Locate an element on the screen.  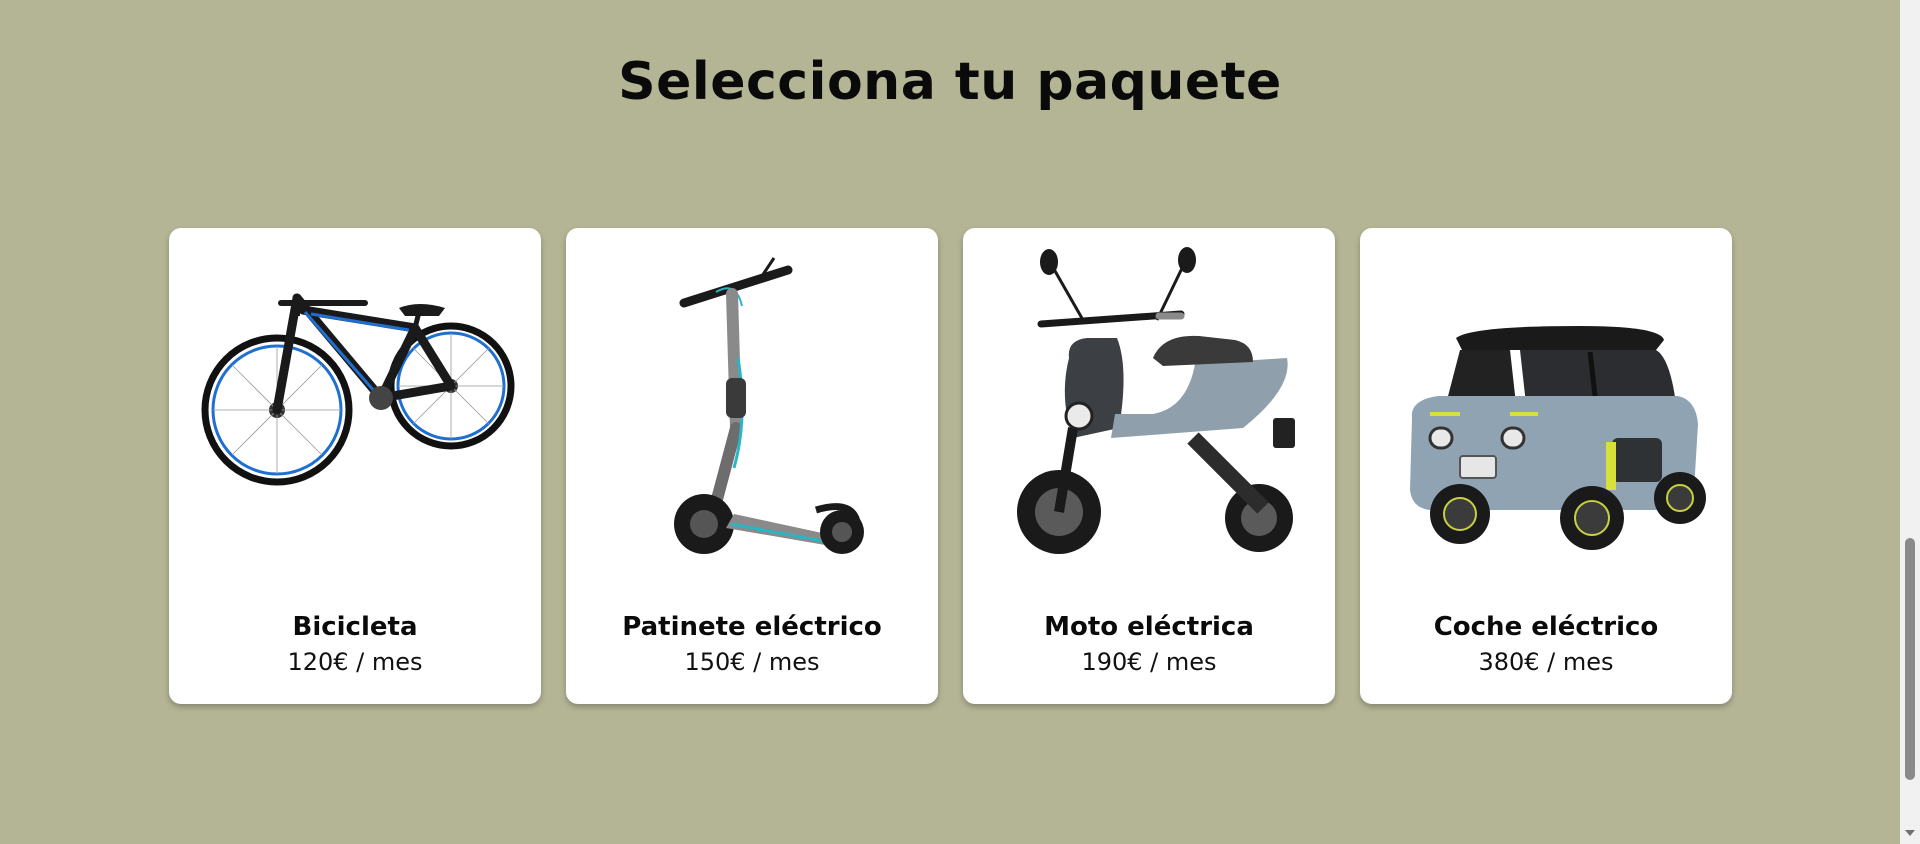
scrollbar-thumb is located at coordinates (1910, 659).